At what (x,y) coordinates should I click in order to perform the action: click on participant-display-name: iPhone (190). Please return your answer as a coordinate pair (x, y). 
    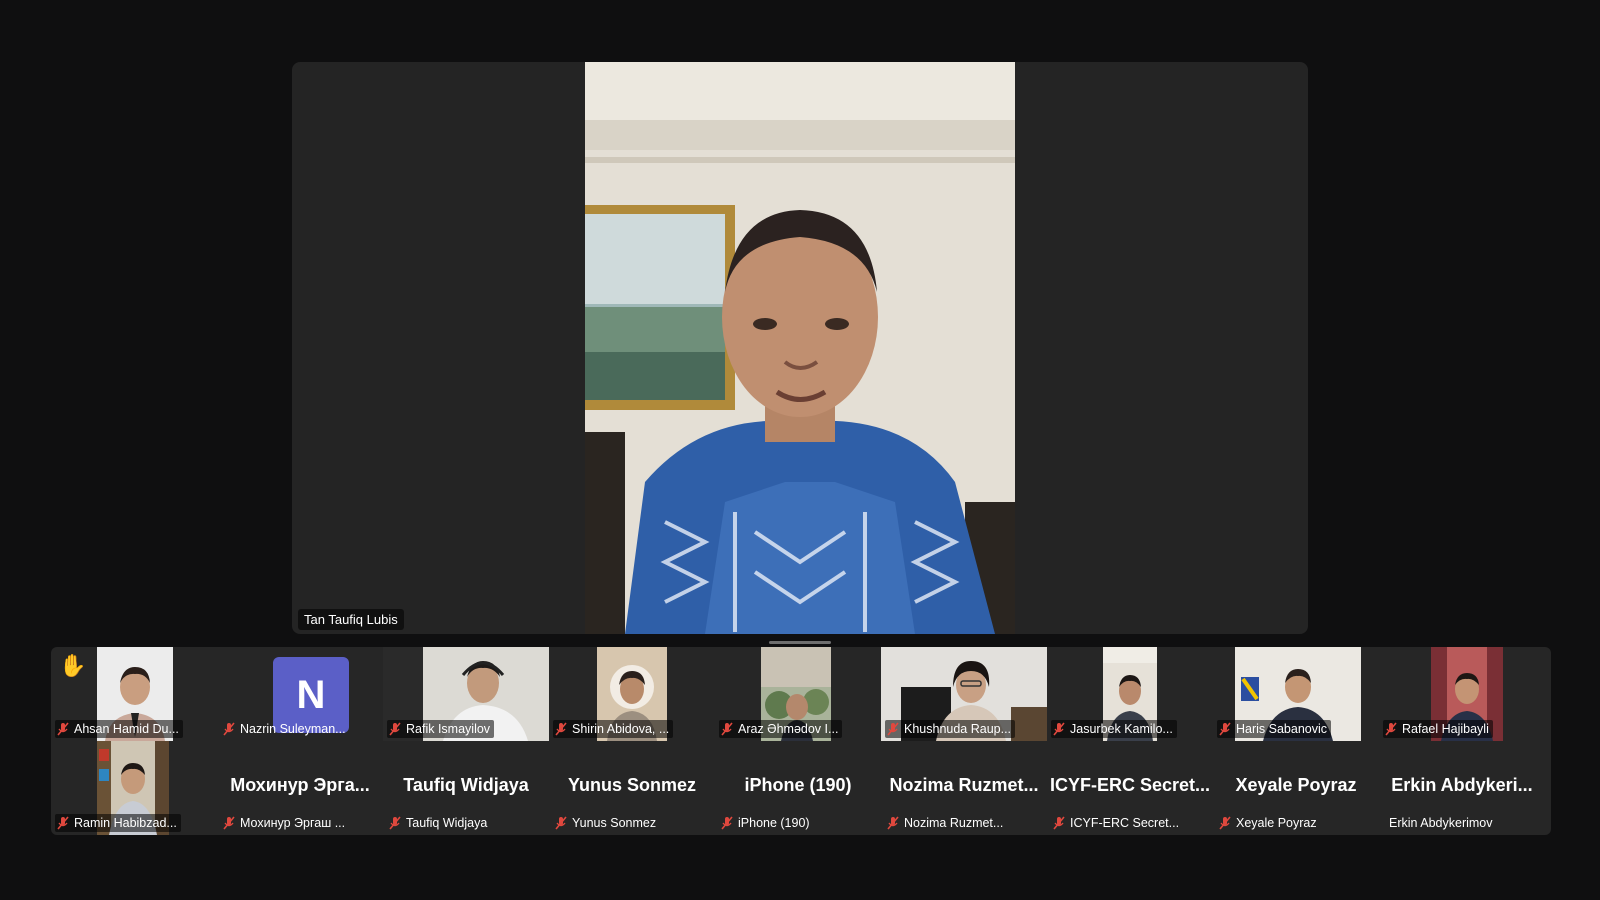
    Looking at the image, I should click on (798, 785).